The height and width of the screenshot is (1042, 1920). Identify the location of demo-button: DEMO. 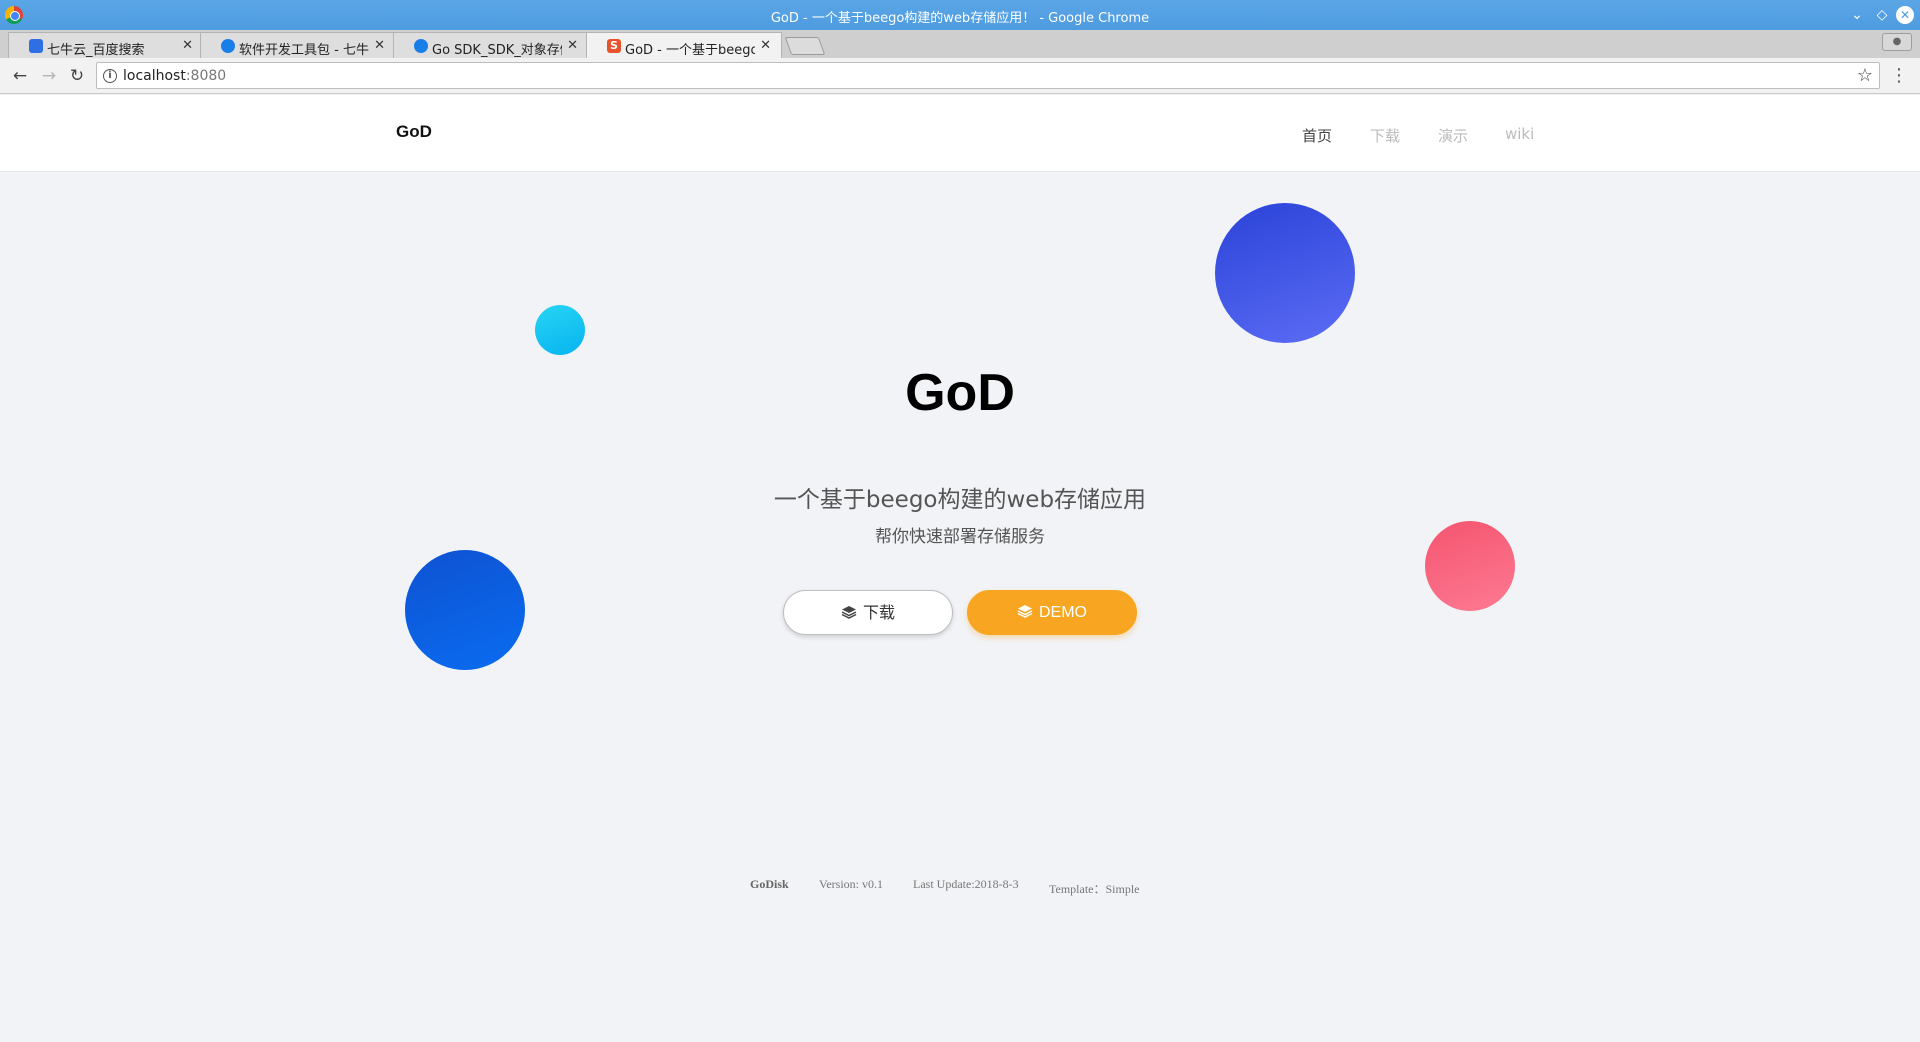
(1052, 612).